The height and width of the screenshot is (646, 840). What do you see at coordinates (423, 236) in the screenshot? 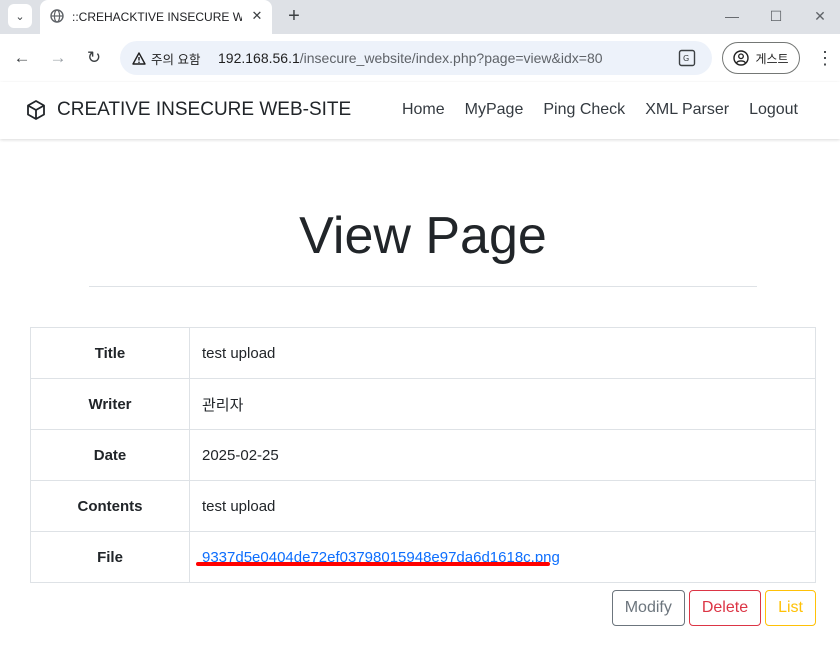
I see `page-title: View Page` at bounding box center [423, 236].